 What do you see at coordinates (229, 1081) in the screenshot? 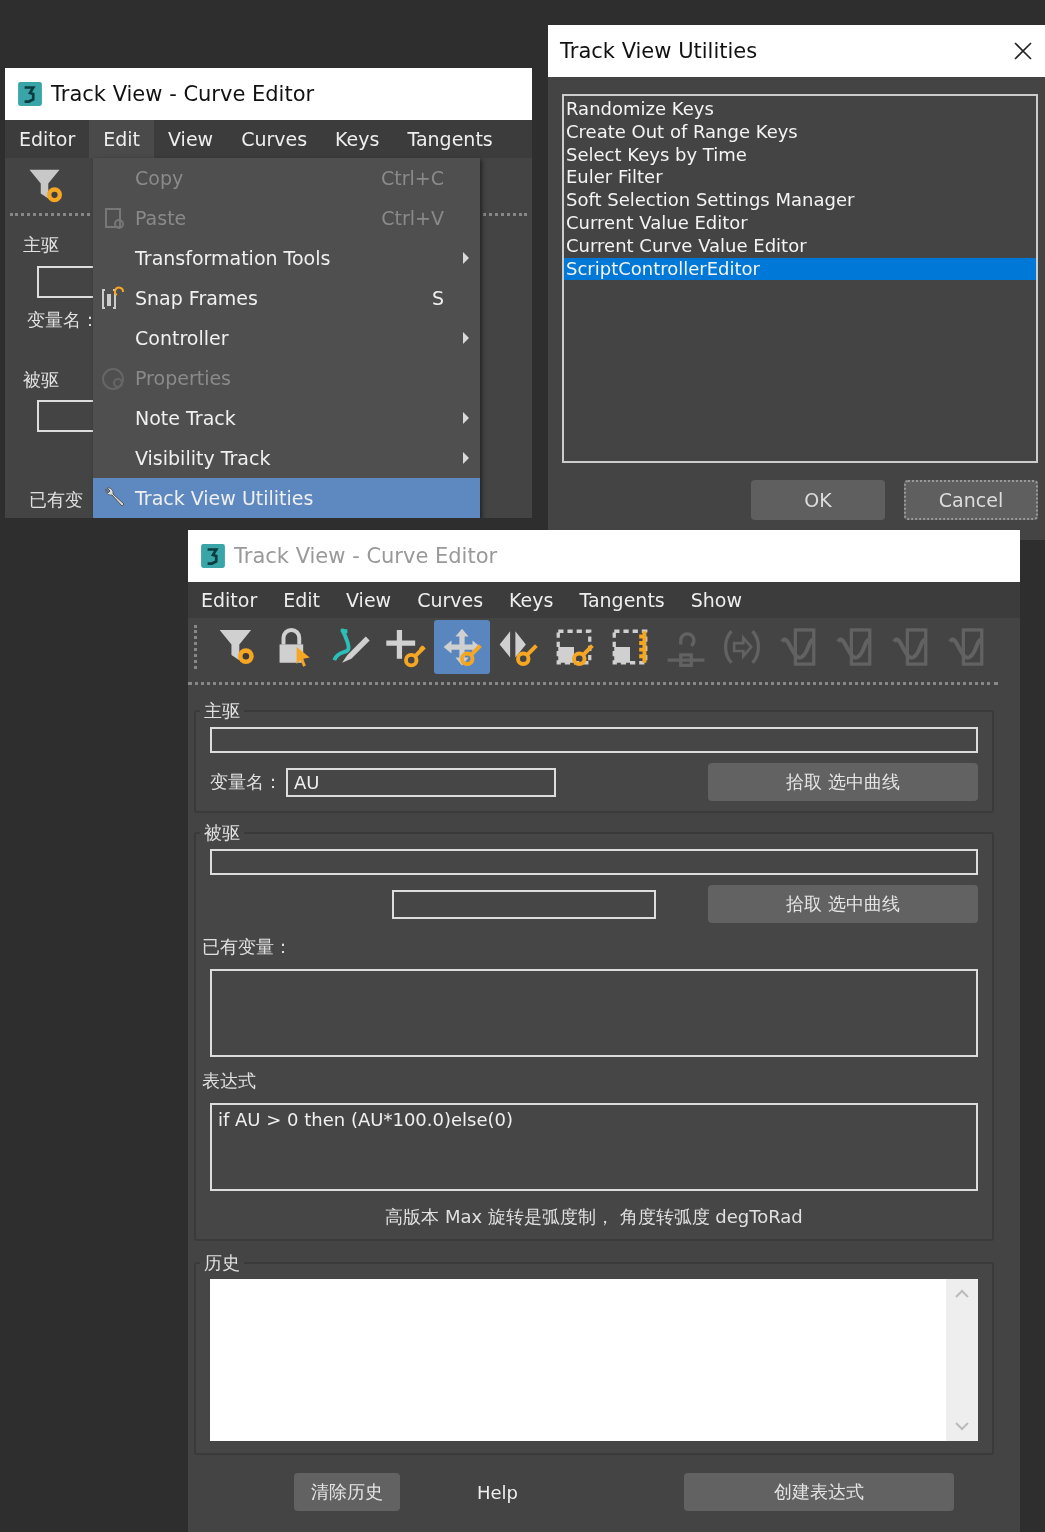
I see `field-label: 表达式` at bounding box center [229, 1081].